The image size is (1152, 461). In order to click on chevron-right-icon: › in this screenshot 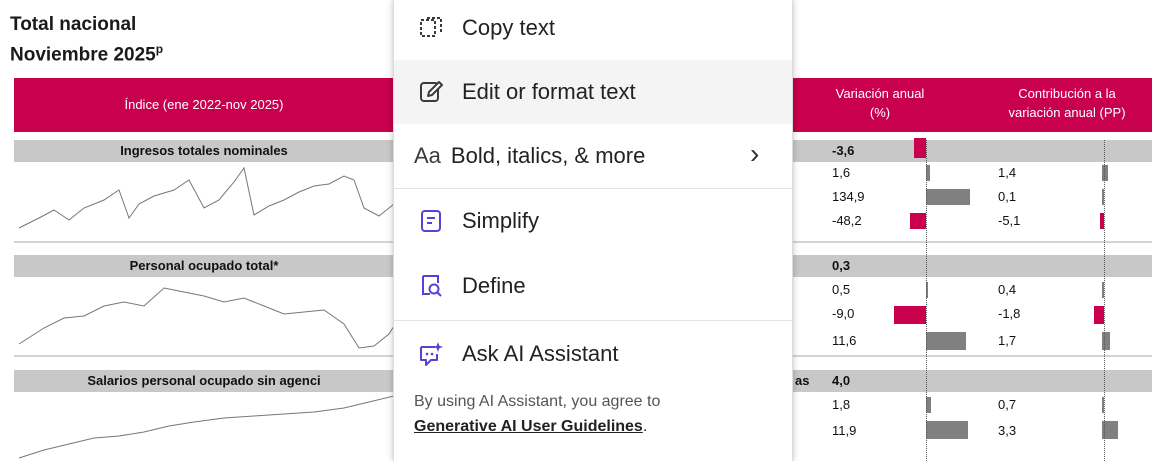, I will do `click(755, 153)`.